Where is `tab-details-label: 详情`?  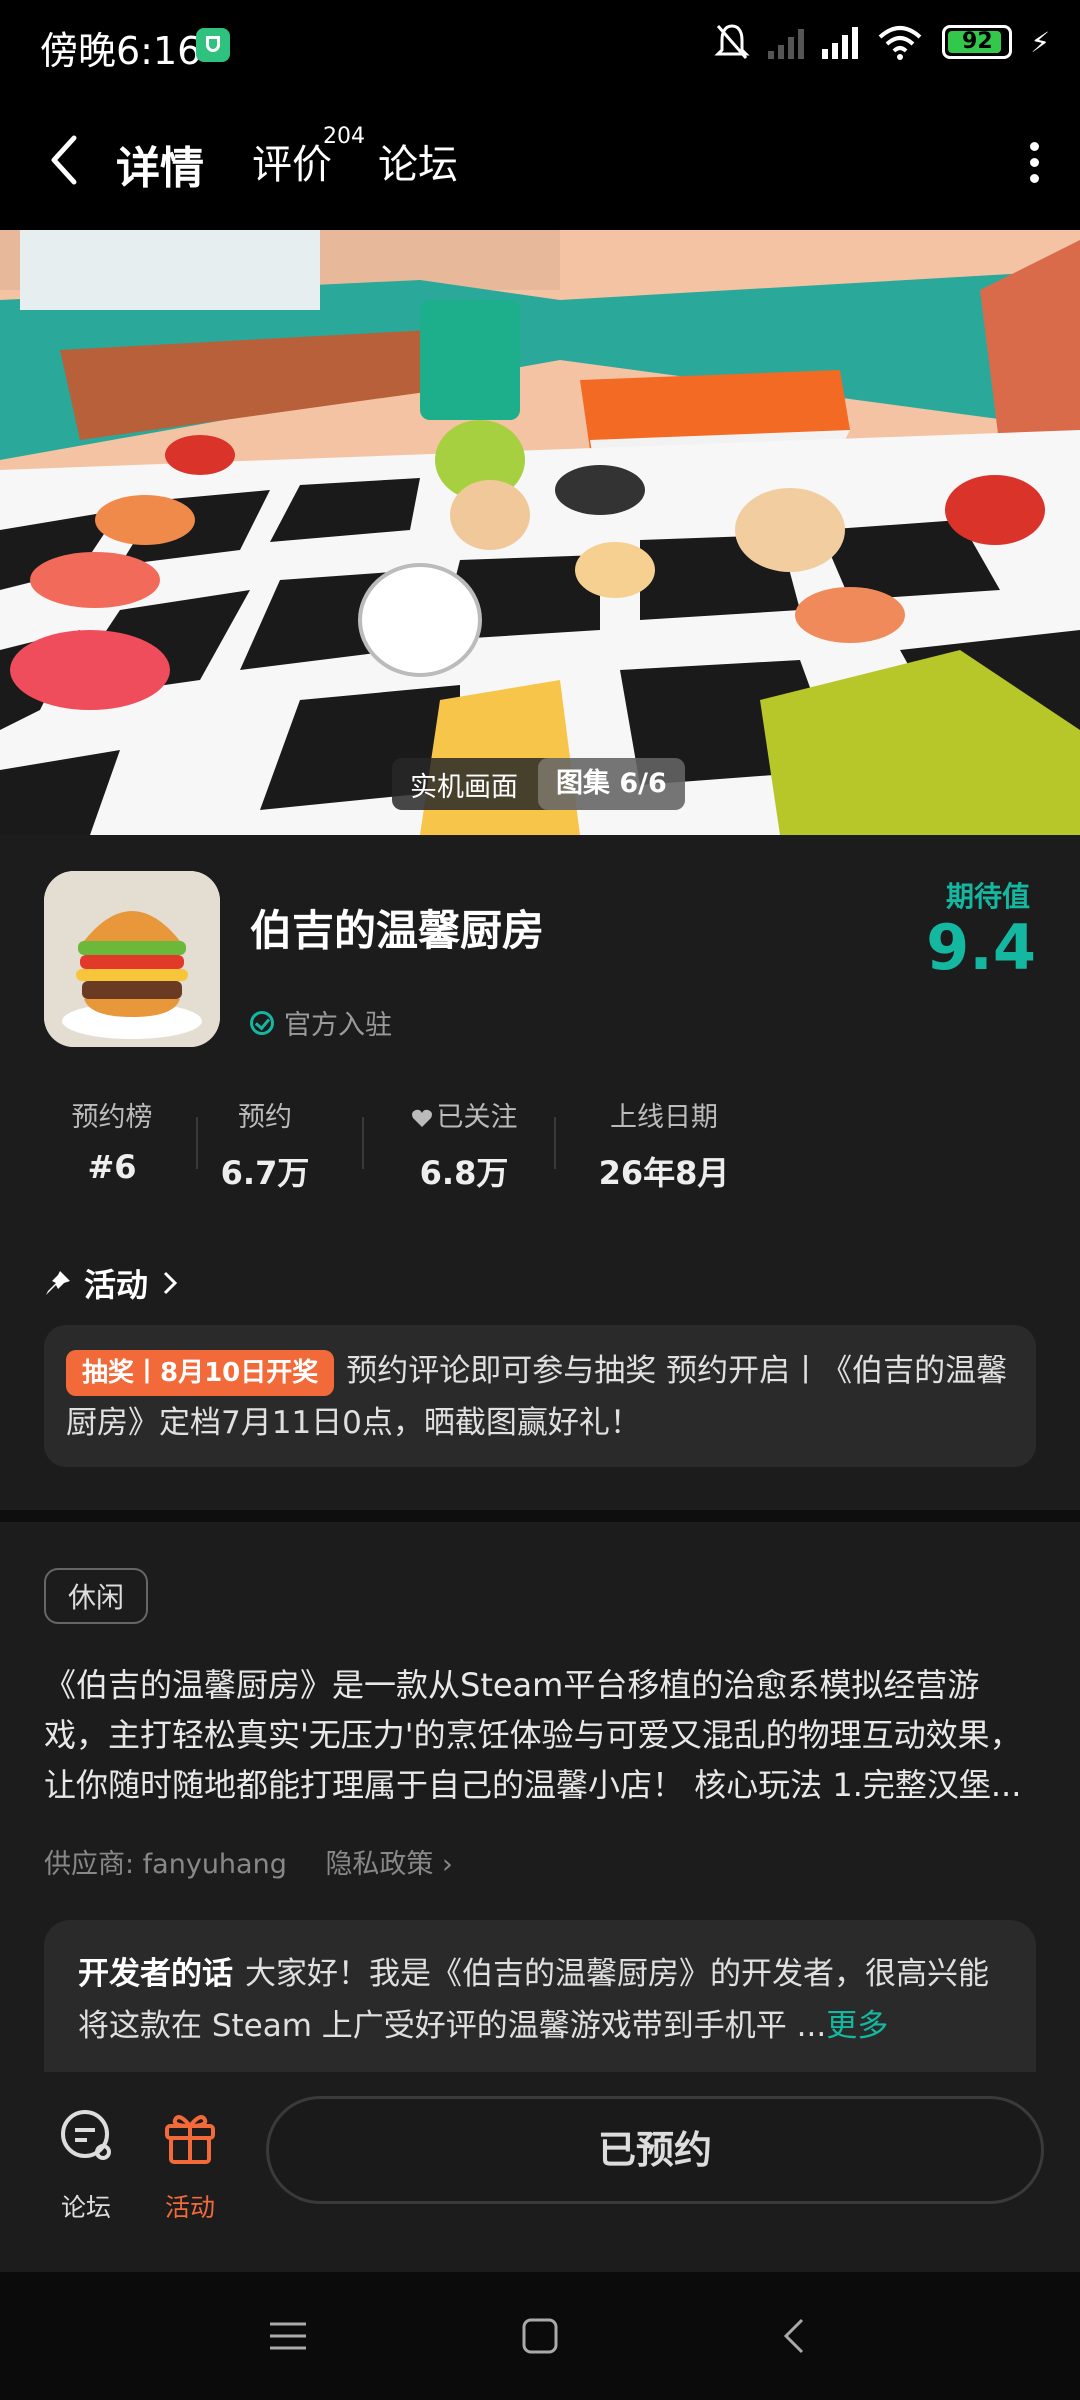 tab-details-label: 详情 is located at coordinates (160, 168).